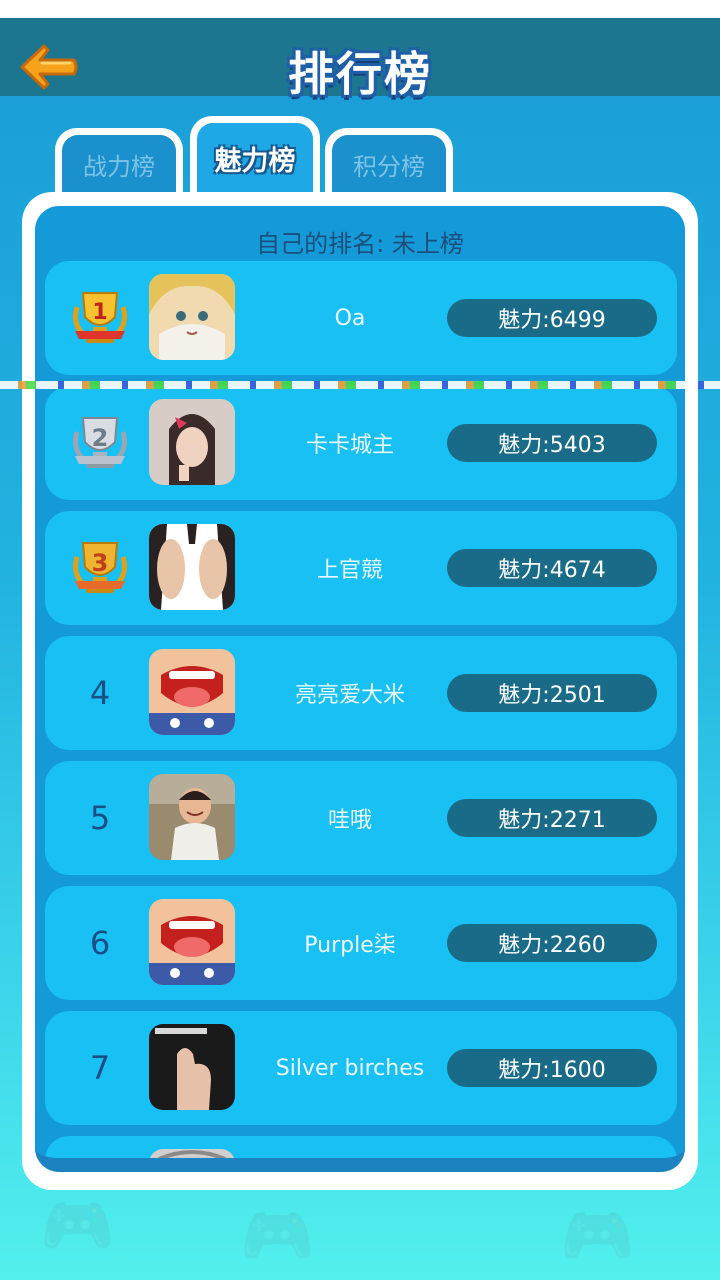 Image resolution: width=720 pixels, height=1280 pixels. Describe the element at coordinates (552, 693) in the screenshot. I see `charm-score-badge: 魅力:2501` at that location.